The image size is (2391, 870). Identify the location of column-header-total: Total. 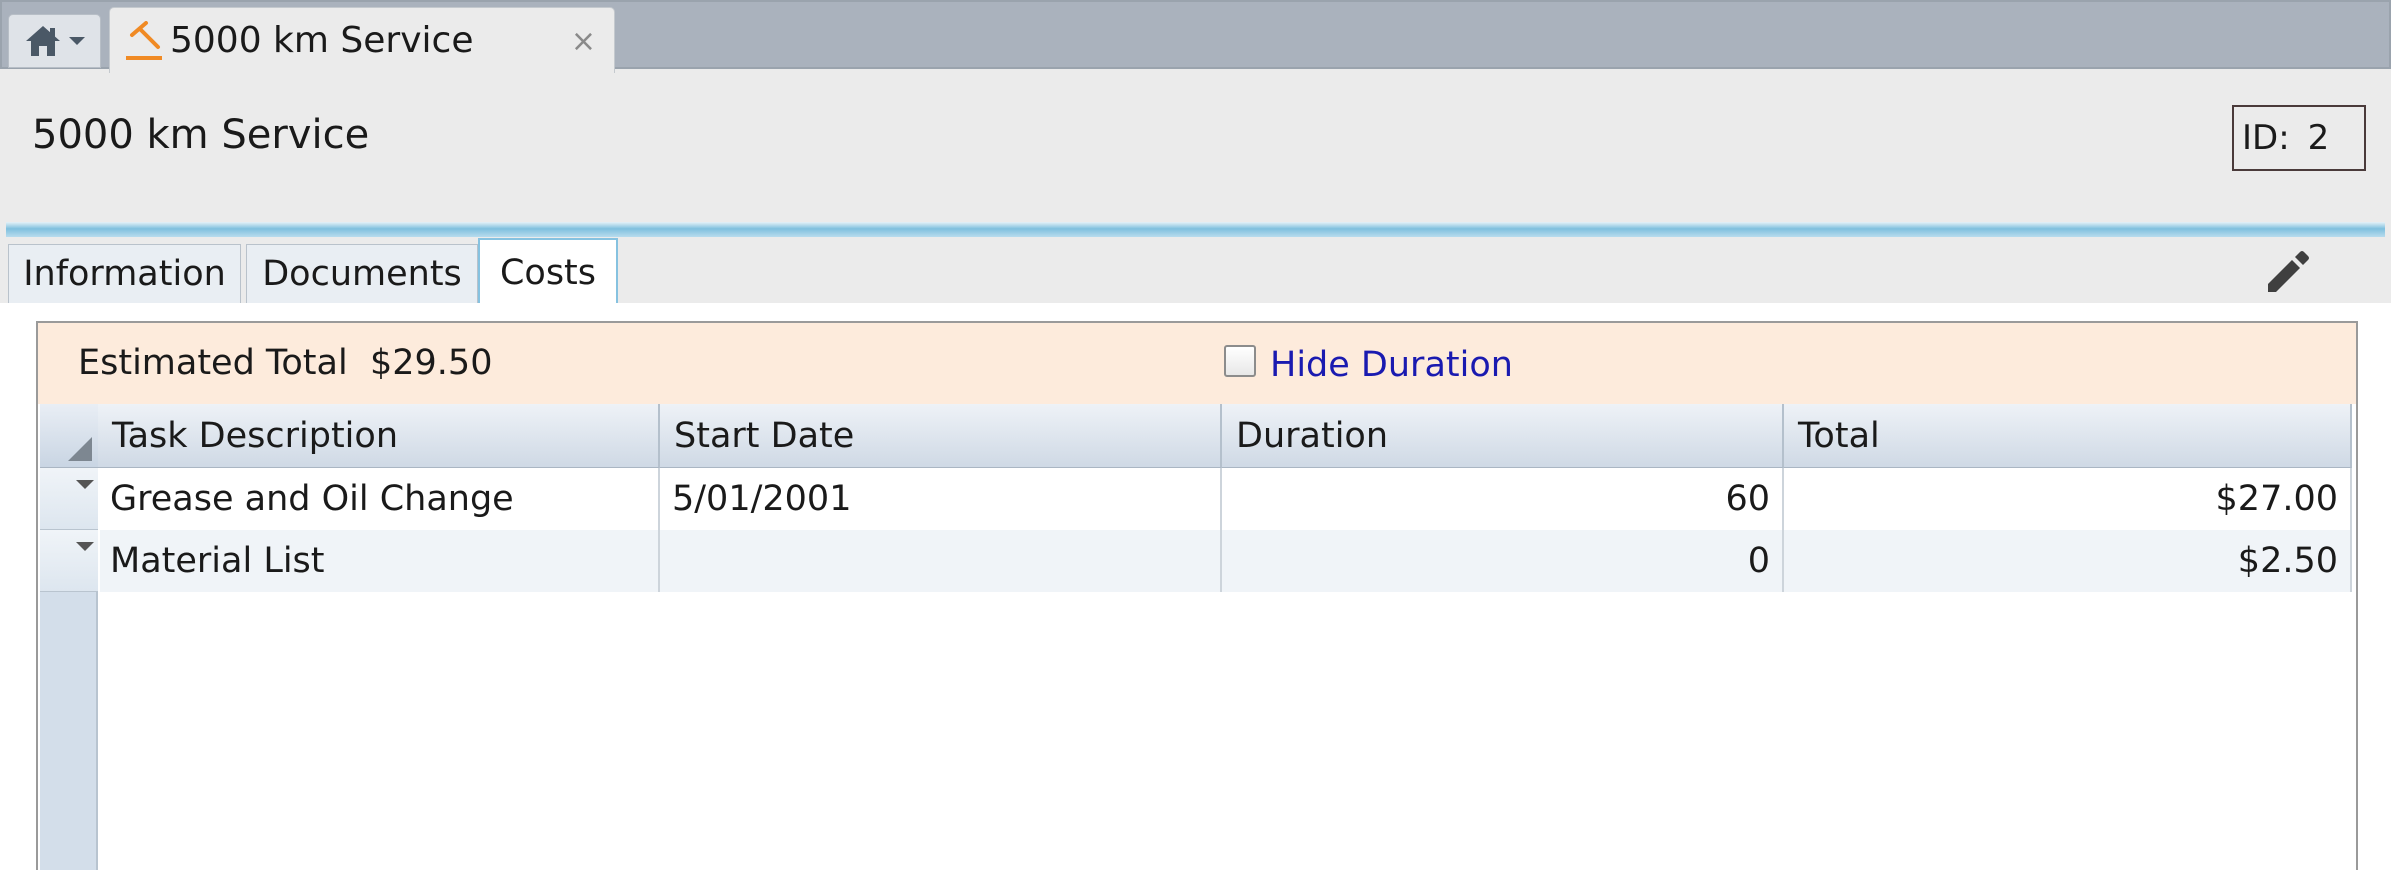
(2068, 436).